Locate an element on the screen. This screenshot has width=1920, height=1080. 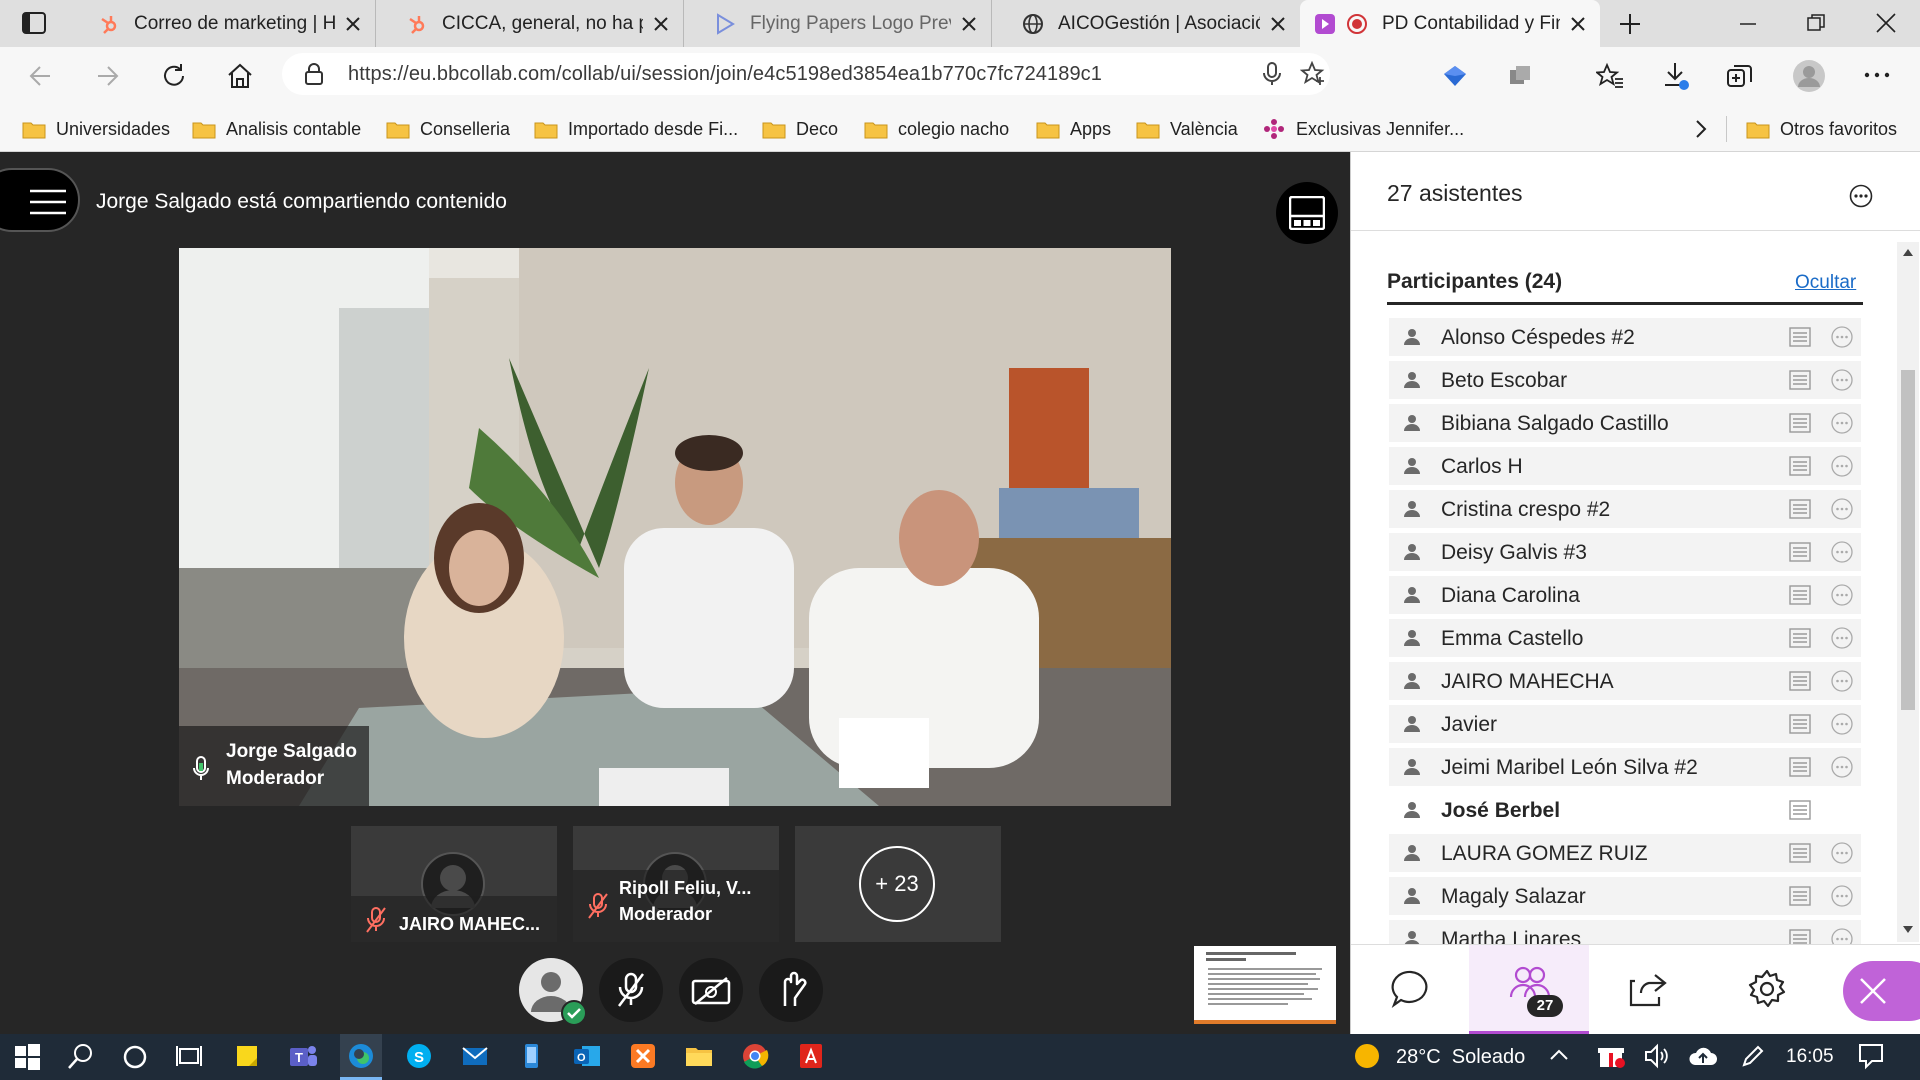
my-status-button is located at coordinates (553, 992).